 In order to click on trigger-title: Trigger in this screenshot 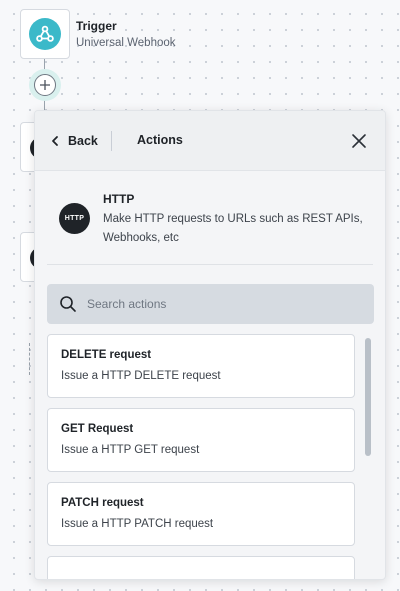, I will do `click(96, 26)`.